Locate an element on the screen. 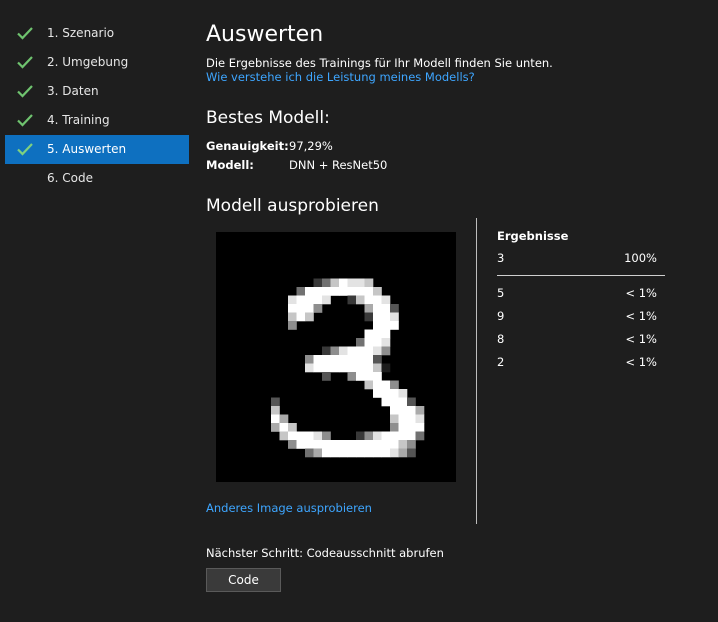 Image resolution: width=718 pixels, height=622 pixels. sidebar-item-szenario: 1. Szenario is located at coordinates (97, 33).